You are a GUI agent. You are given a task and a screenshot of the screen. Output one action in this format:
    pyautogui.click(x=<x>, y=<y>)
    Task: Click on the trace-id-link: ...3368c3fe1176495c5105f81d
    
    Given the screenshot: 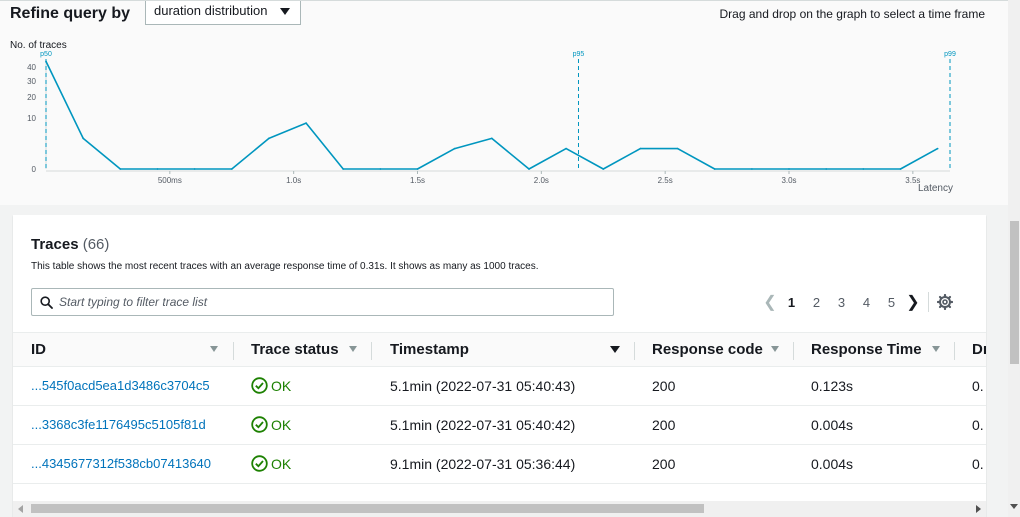 What is the action you would take?
    pyautogui.click(x=118, y=425)
    